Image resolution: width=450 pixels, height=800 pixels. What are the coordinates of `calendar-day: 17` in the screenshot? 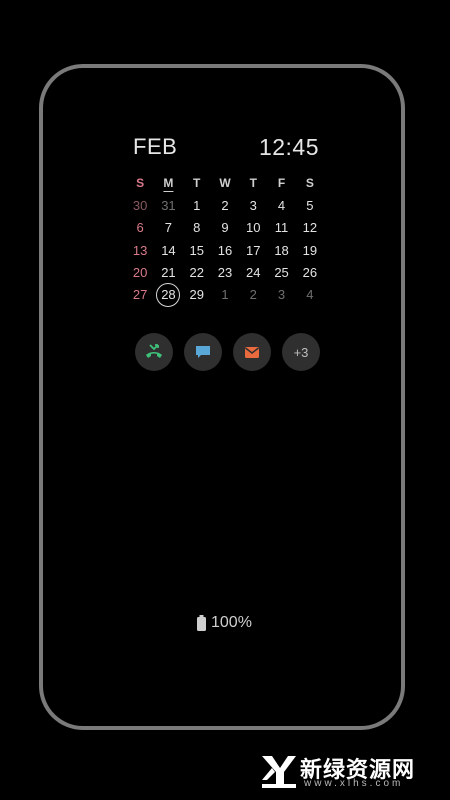 It's located at (253, 250).